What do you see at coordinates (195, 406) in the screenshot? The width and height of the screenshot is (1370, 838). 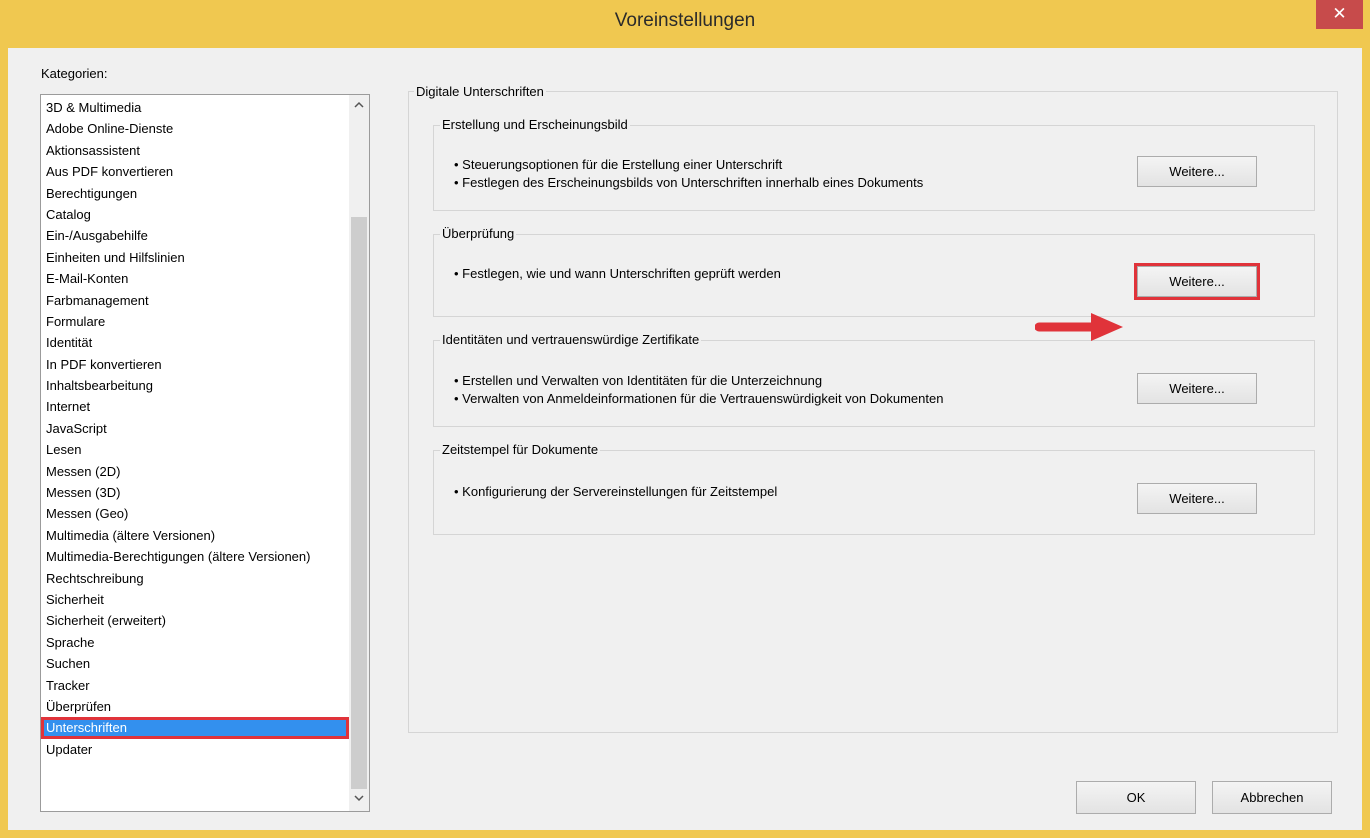 I see `category-item: Internet` at bounding box center [195, 406].